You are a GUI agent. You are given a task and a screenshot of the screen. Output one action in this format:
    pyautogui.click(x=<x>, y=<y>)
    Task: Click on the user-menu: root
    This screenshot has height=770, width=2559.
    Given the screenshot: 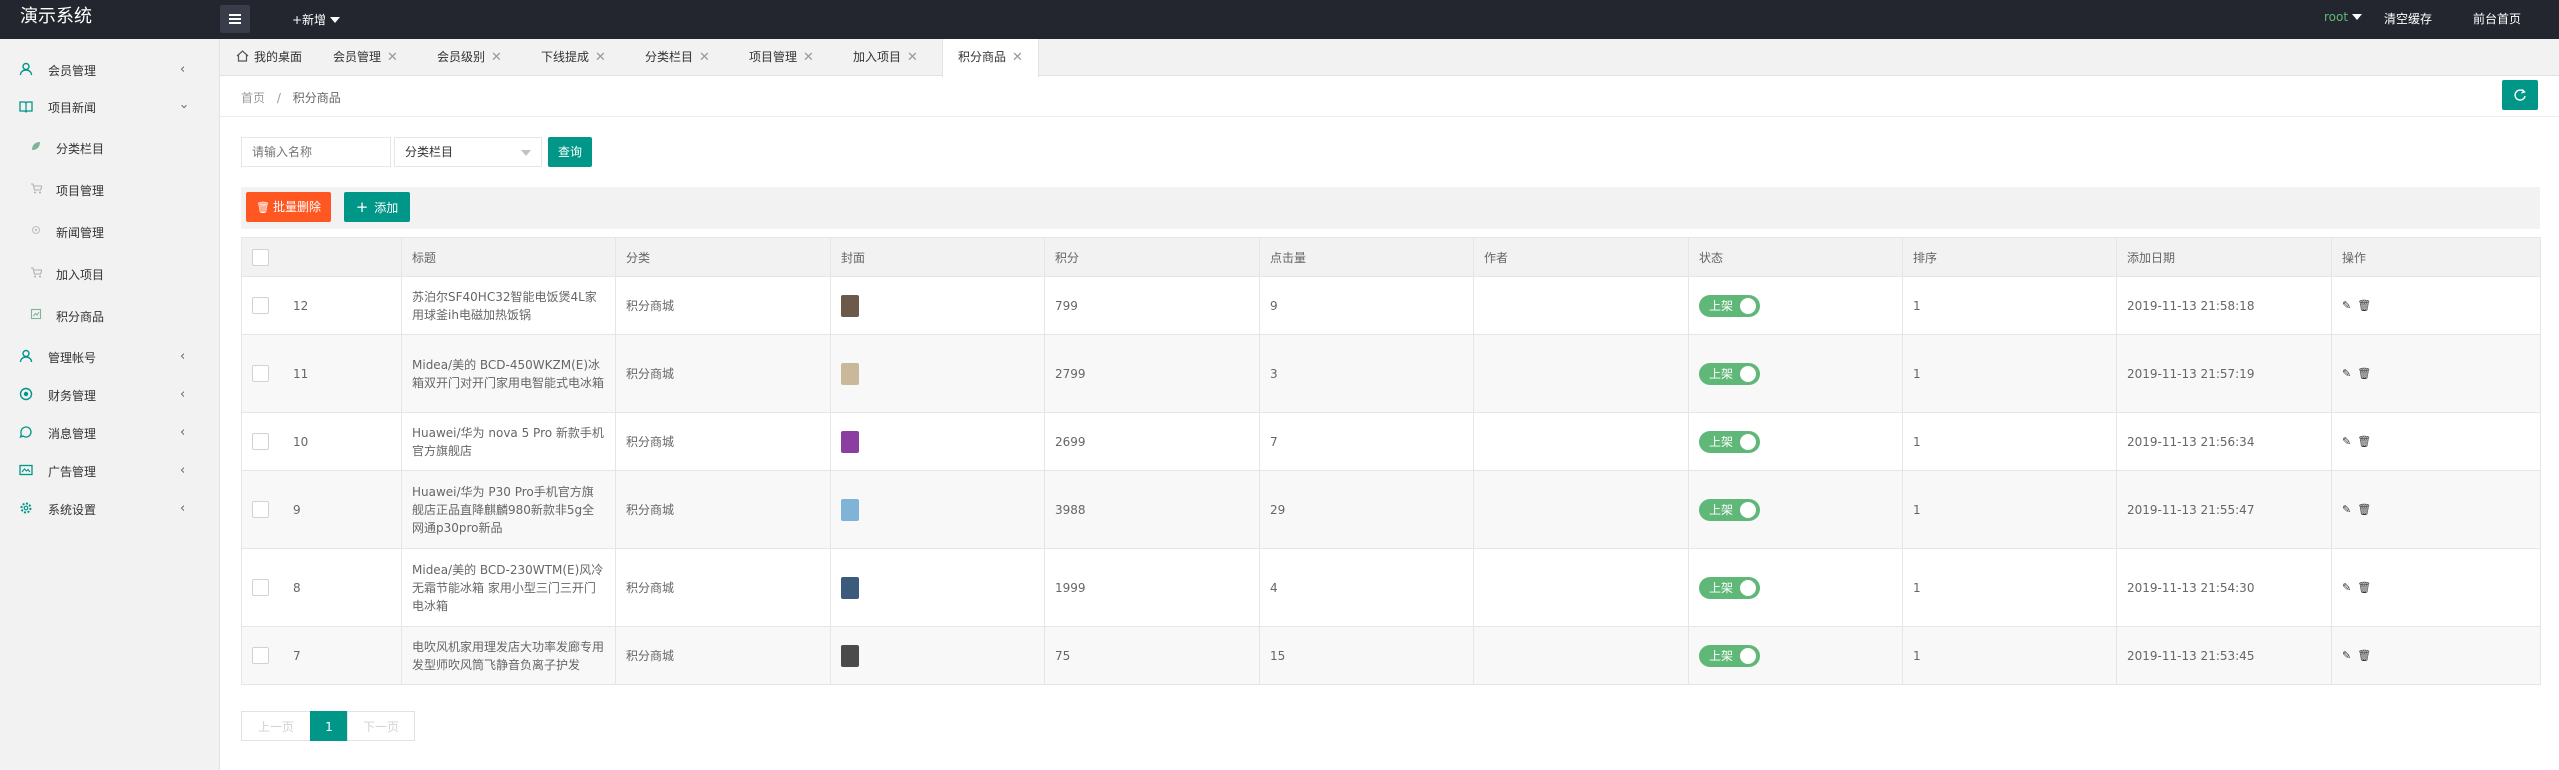 What is the action you would take?
    pyautogui.click(x=2343, y=17)
    